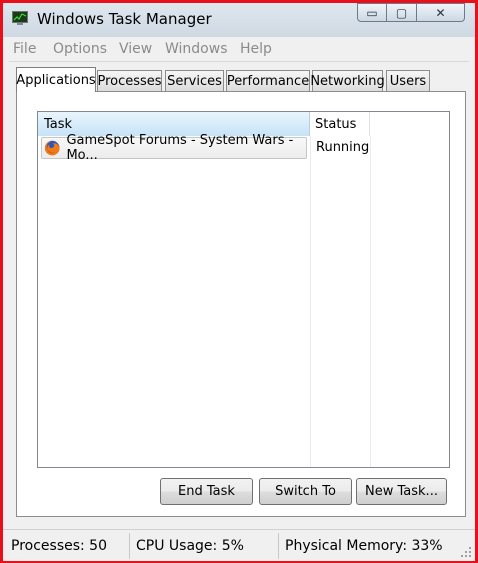 This screenshot has height=563, width=478. Describe the element at coordinates (20, 18) in the screenshot. I see `task-manager-icon` at that location.